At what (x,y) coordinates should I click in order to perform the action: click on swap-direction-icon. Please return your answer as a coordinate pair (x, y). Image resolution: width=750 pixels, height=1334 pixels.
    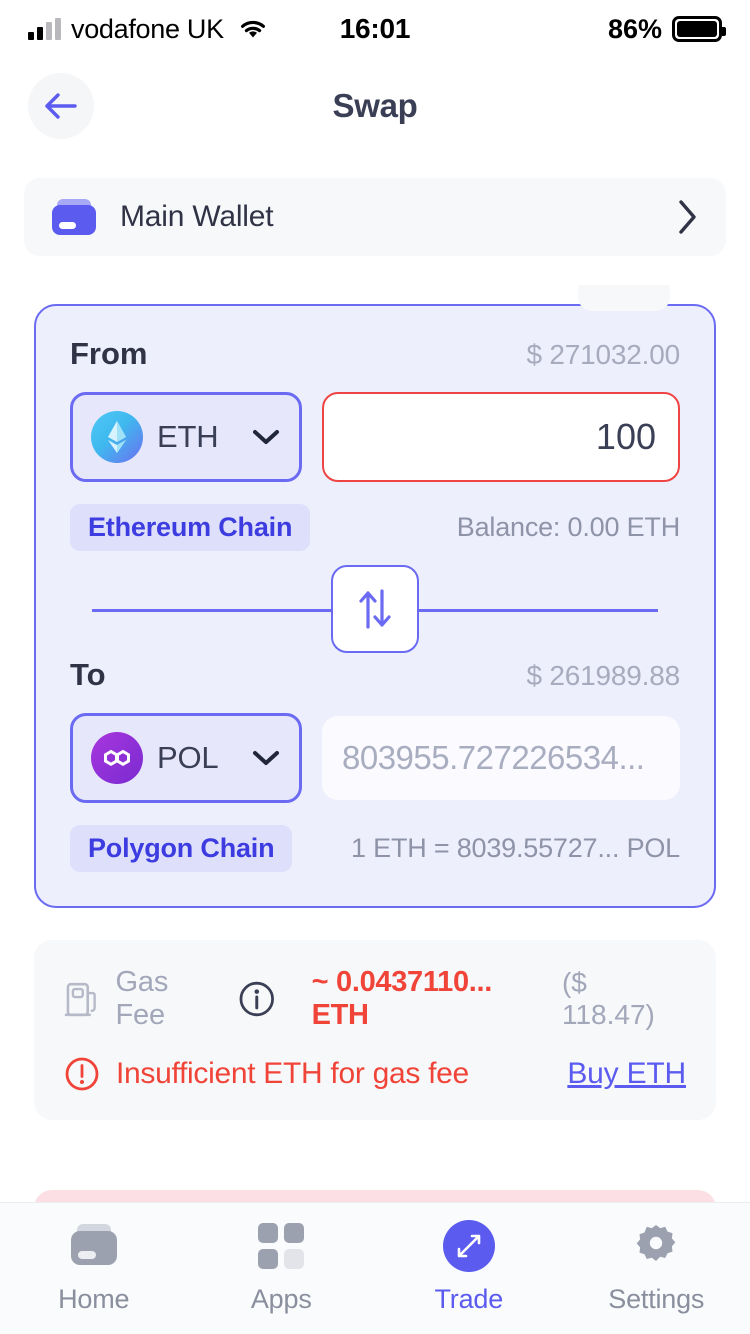
    Looking at the image, I should click on (375, 609).